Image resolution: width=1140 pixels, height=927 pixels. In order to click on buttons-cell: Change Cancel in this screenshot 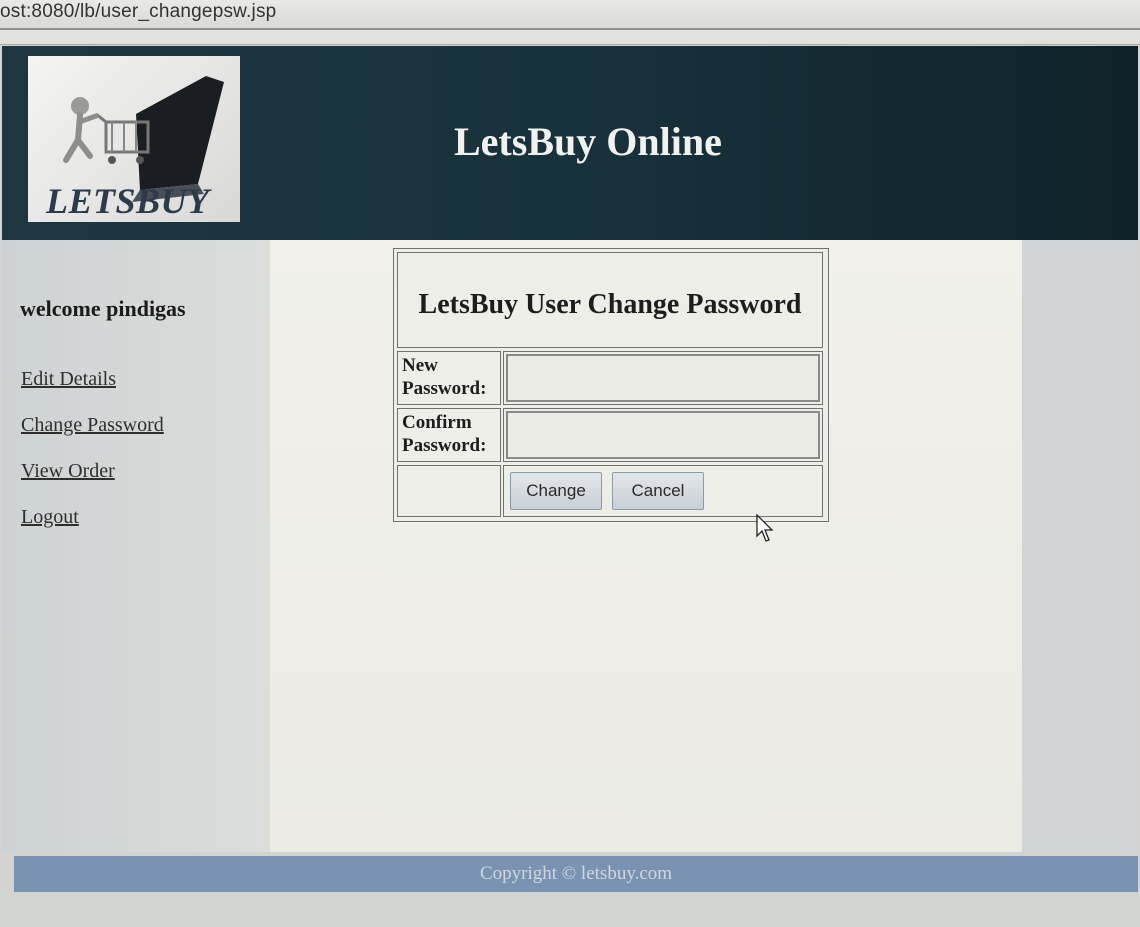, I will do `click(663, 491)`.